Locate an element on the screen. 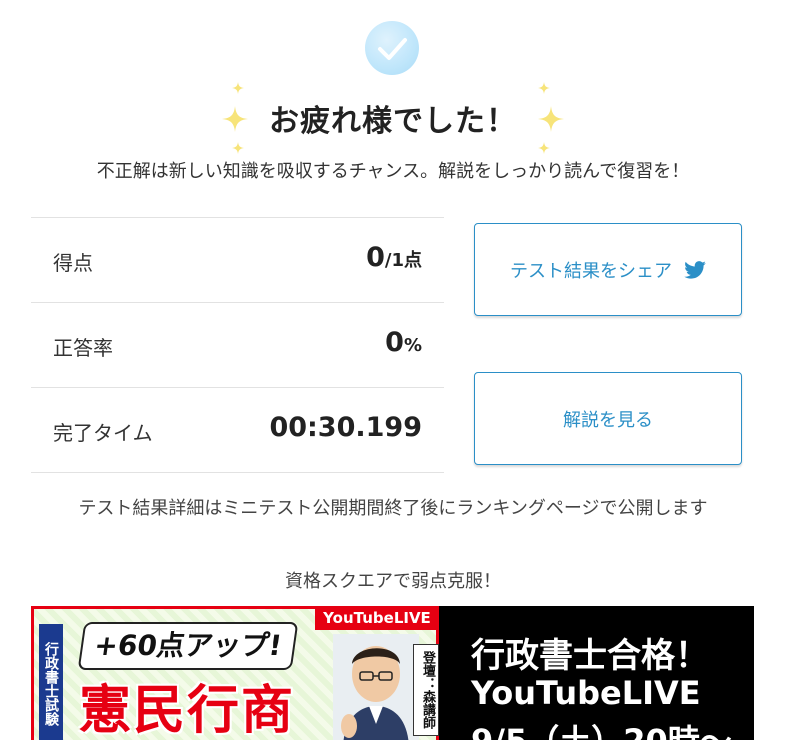 The image size is (786, 740). points-up-ribbon: +60点アップ! is located at coordinates (188, 646).